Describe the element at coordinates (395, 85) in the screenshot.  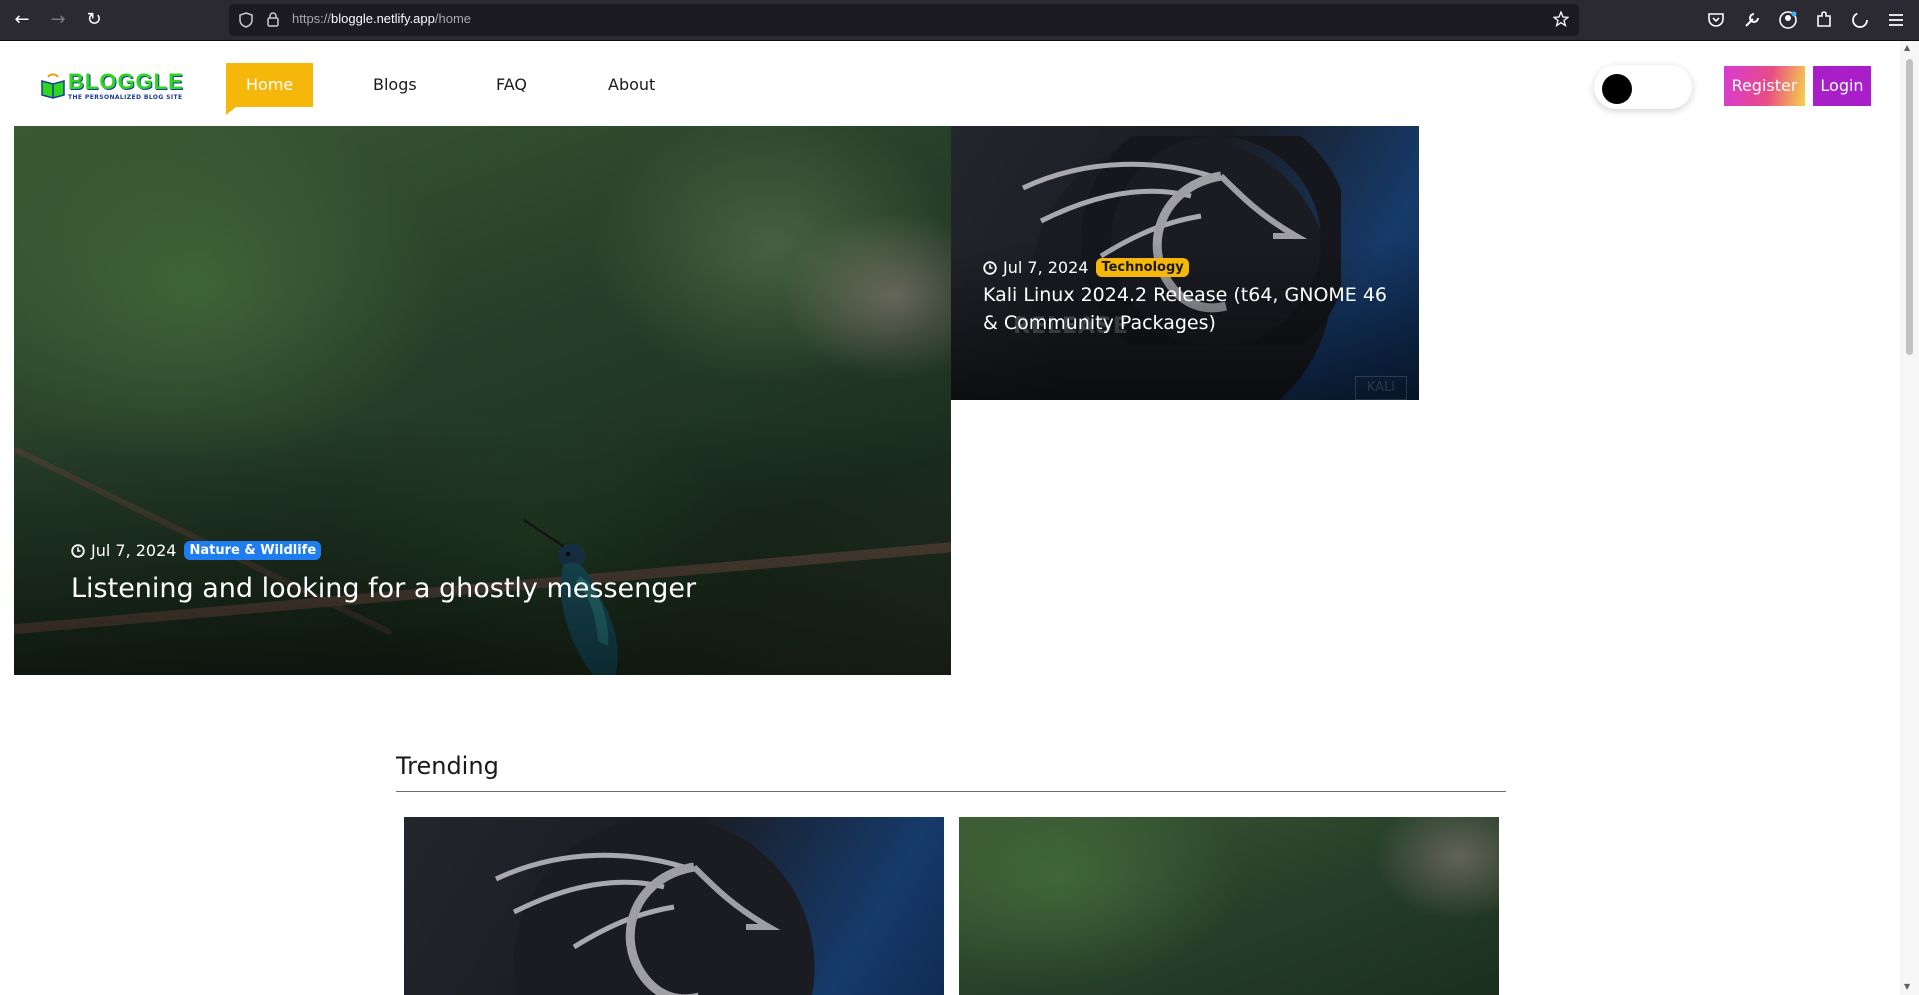
I see `nav-blogs: Blogs` at that location.